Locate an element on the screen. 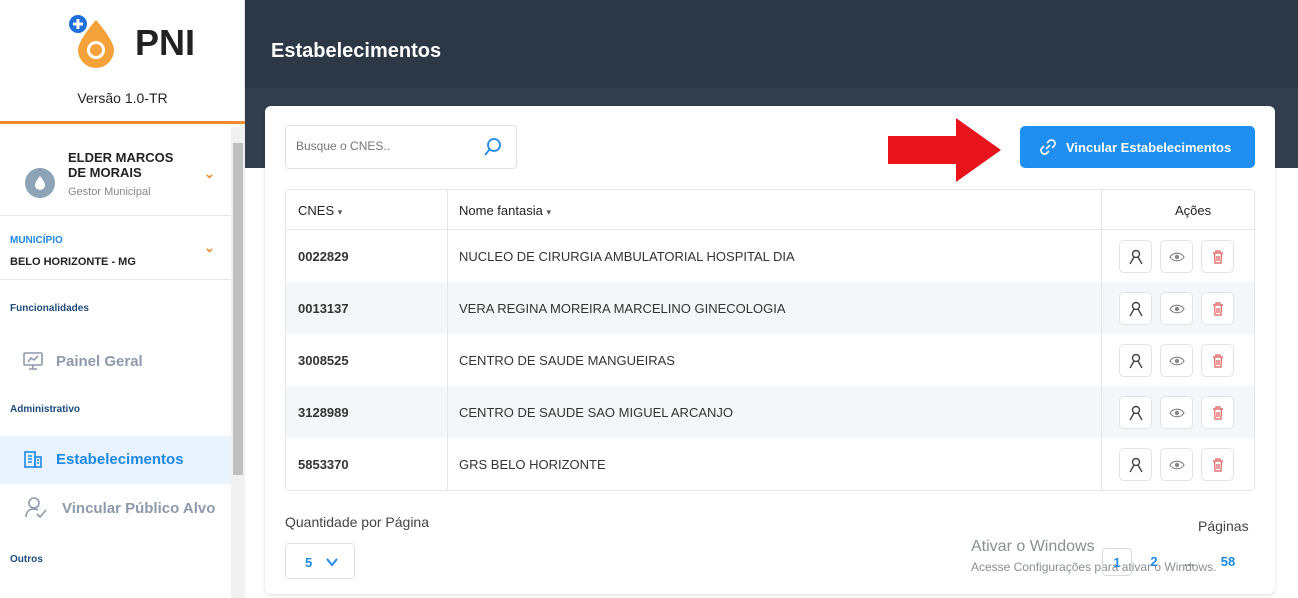 This screenshot has height=598, width=1298. page-link-2: 2 is located at coordinates (1154, 562).